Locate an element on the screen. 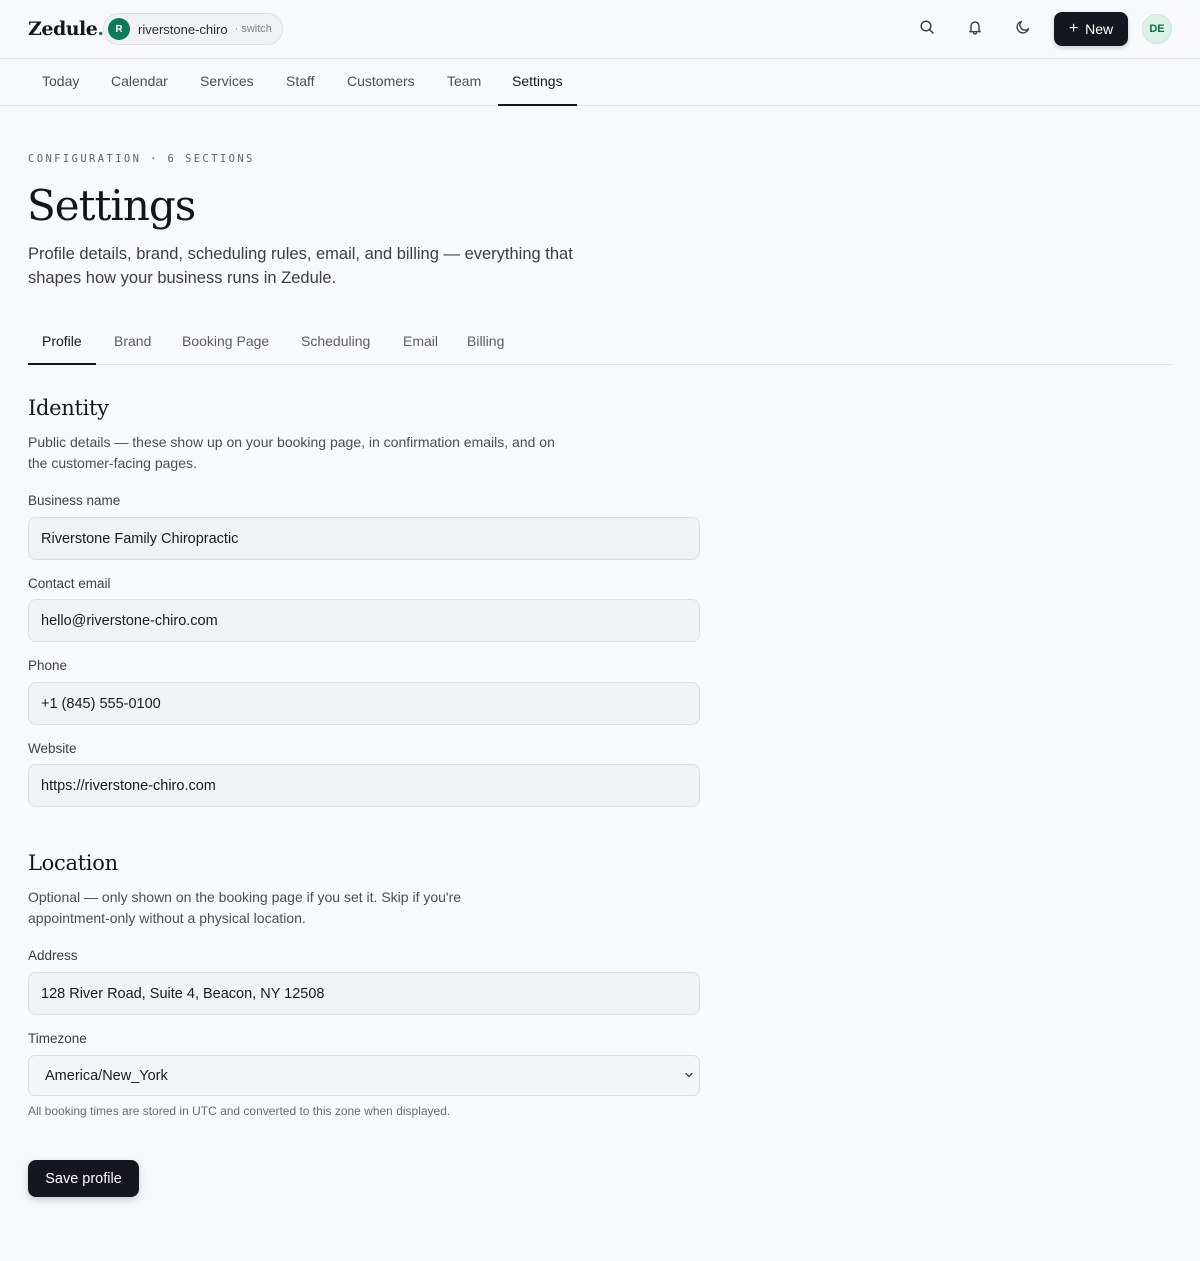 Image resolution: width=1200 pixels, height=1261 pixels. timezone-select: America/New_York is located at coordinates (364, 1075).